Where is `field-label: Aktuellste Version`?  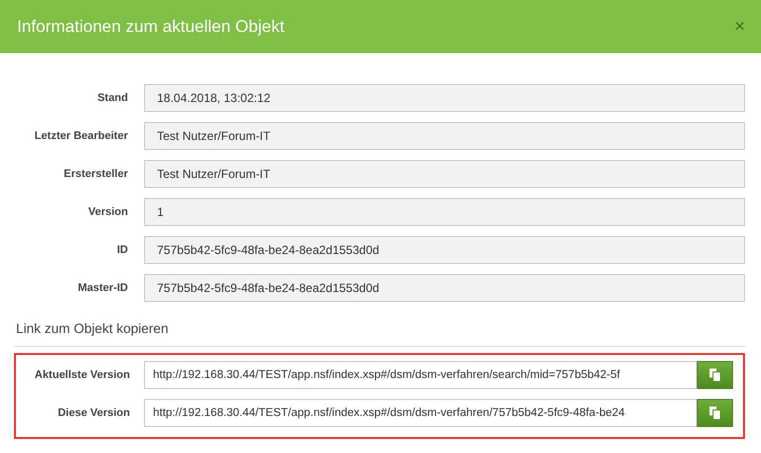 field-label: Aktuellste Version is located at coordinates (82, 375).